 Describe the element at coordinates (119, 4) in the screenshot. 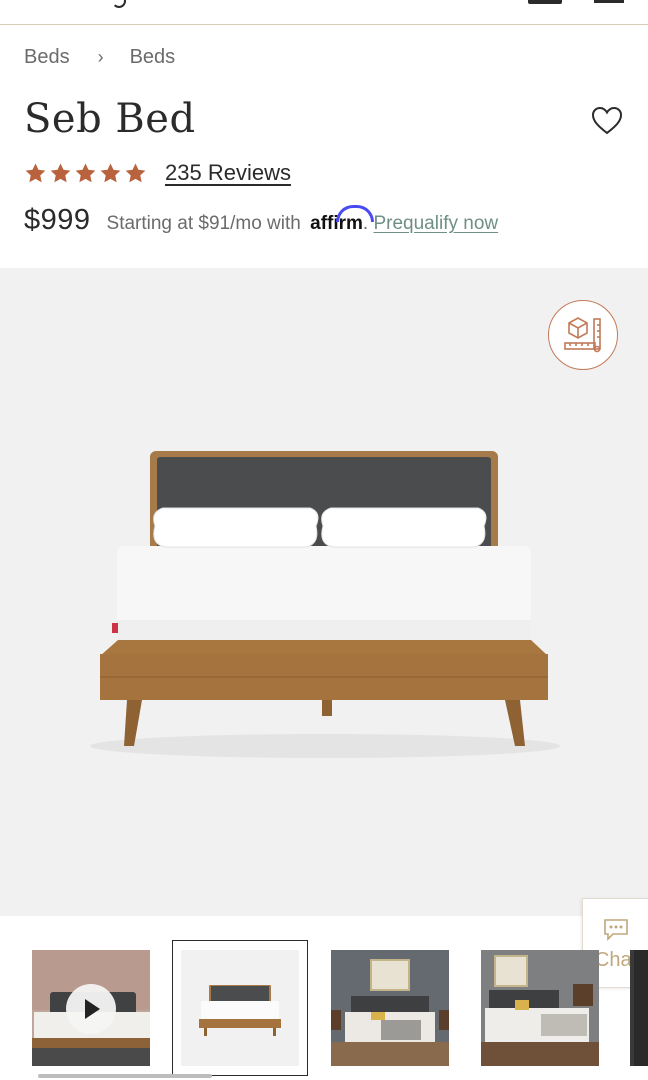

I see `search-icon` at that location.